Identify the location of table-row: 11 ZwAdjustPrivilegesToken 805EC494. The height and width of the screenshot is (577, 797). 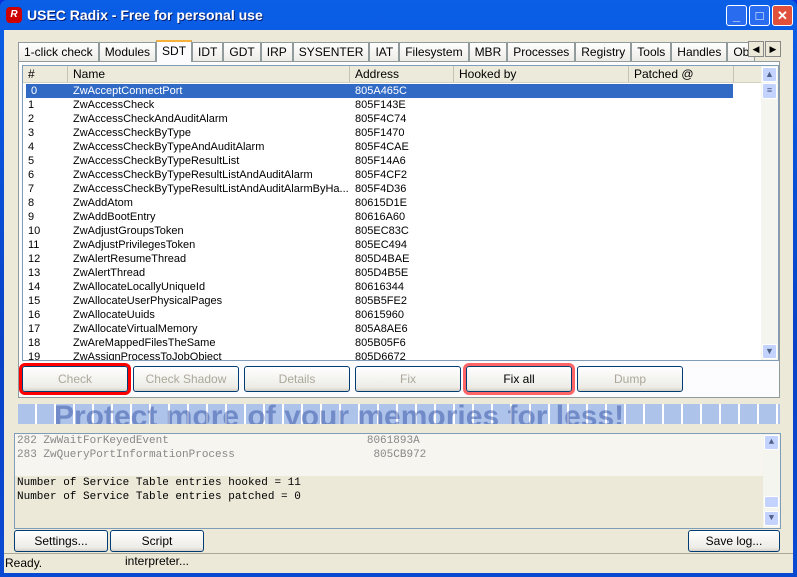
(393, 245).